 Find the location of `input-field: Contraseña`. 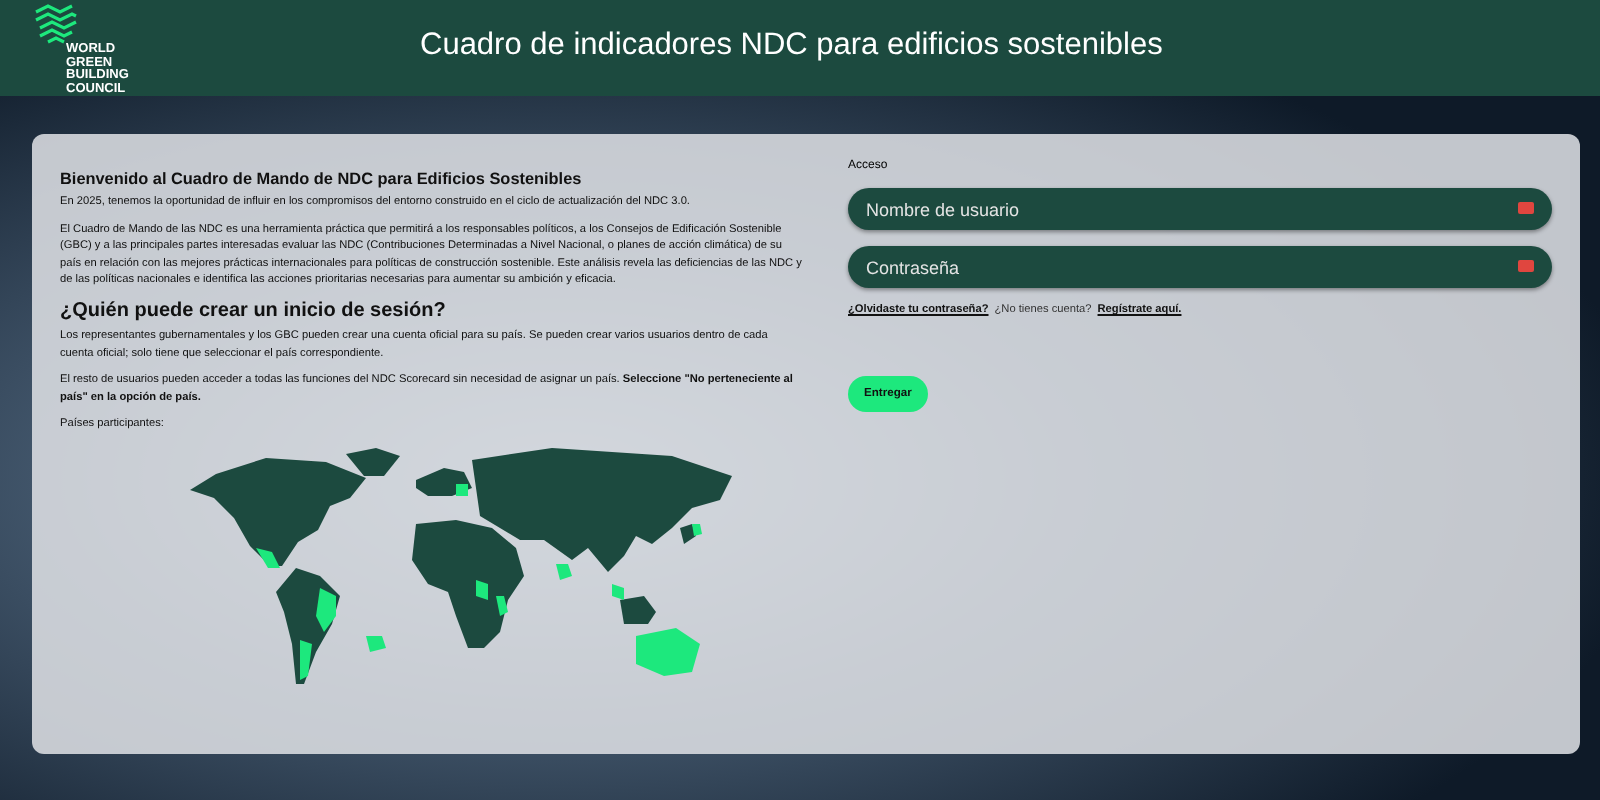

input-field: Contraseña is located at coordinates (1200, 267).